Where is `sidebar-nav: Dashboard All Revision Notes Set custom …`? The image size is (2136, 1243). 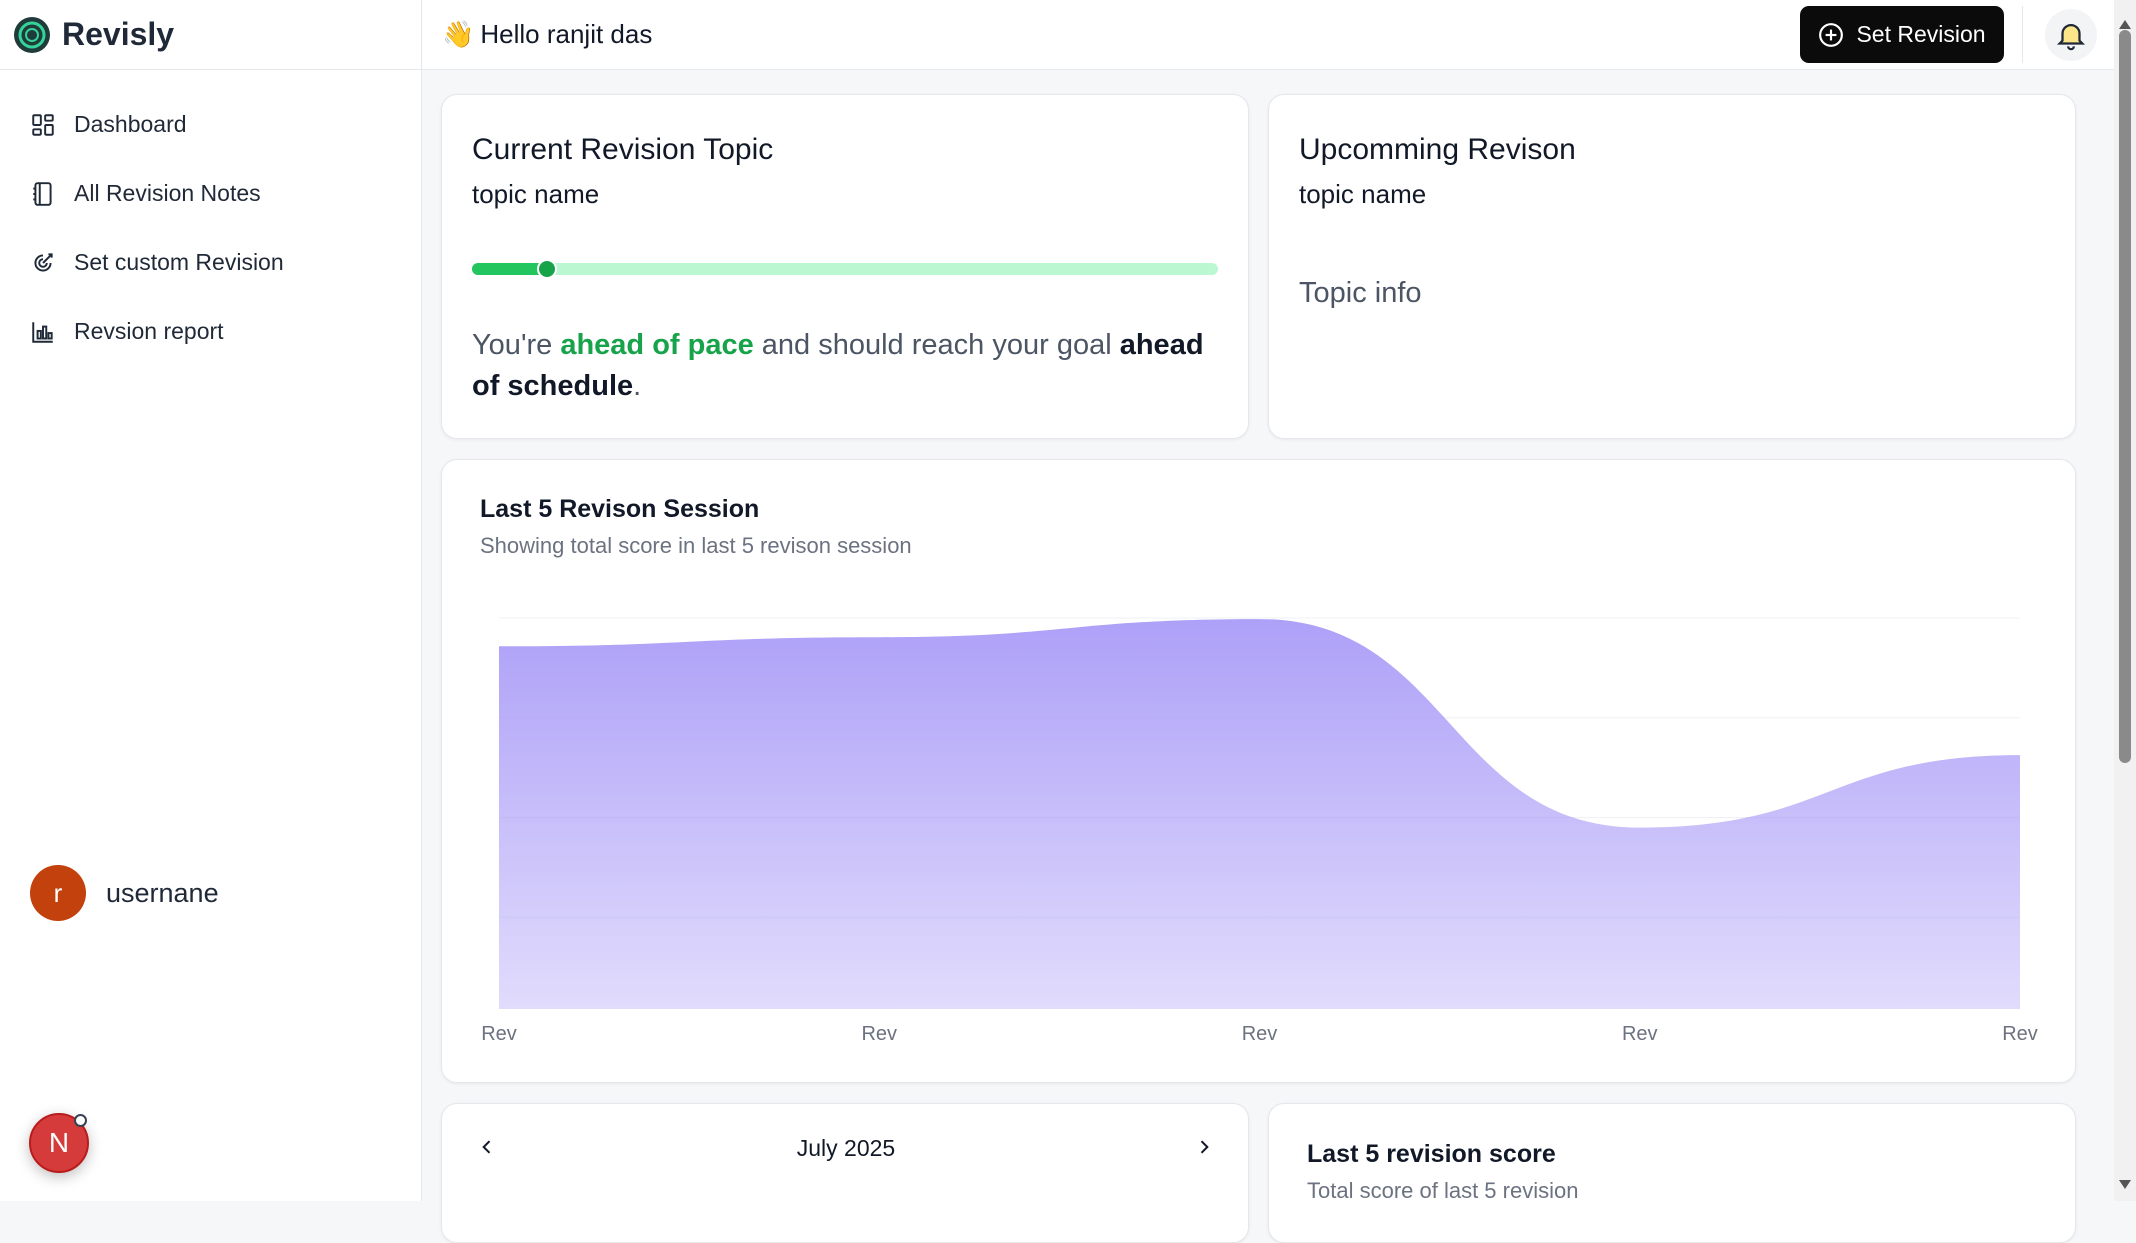
sidebar-nav: Dashboard All Revision Notes Set custom … is located at coordinates (210, 228).